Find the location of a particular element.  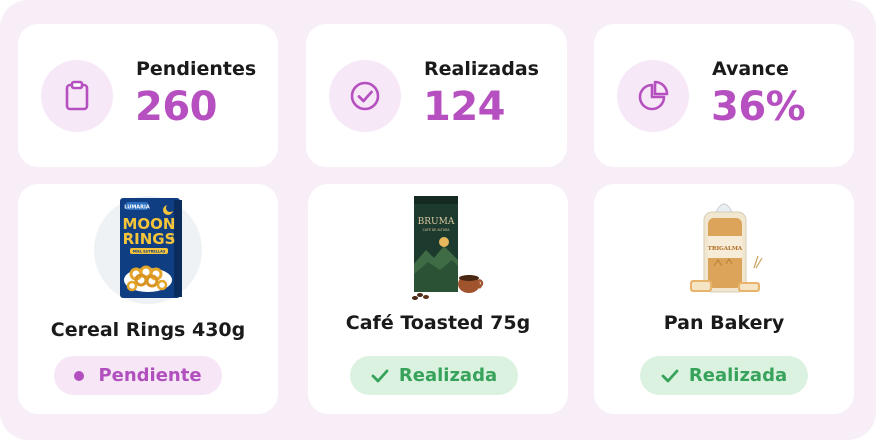

stat-card-pending: Pendientes 260 is located at coordinates (148, 95).